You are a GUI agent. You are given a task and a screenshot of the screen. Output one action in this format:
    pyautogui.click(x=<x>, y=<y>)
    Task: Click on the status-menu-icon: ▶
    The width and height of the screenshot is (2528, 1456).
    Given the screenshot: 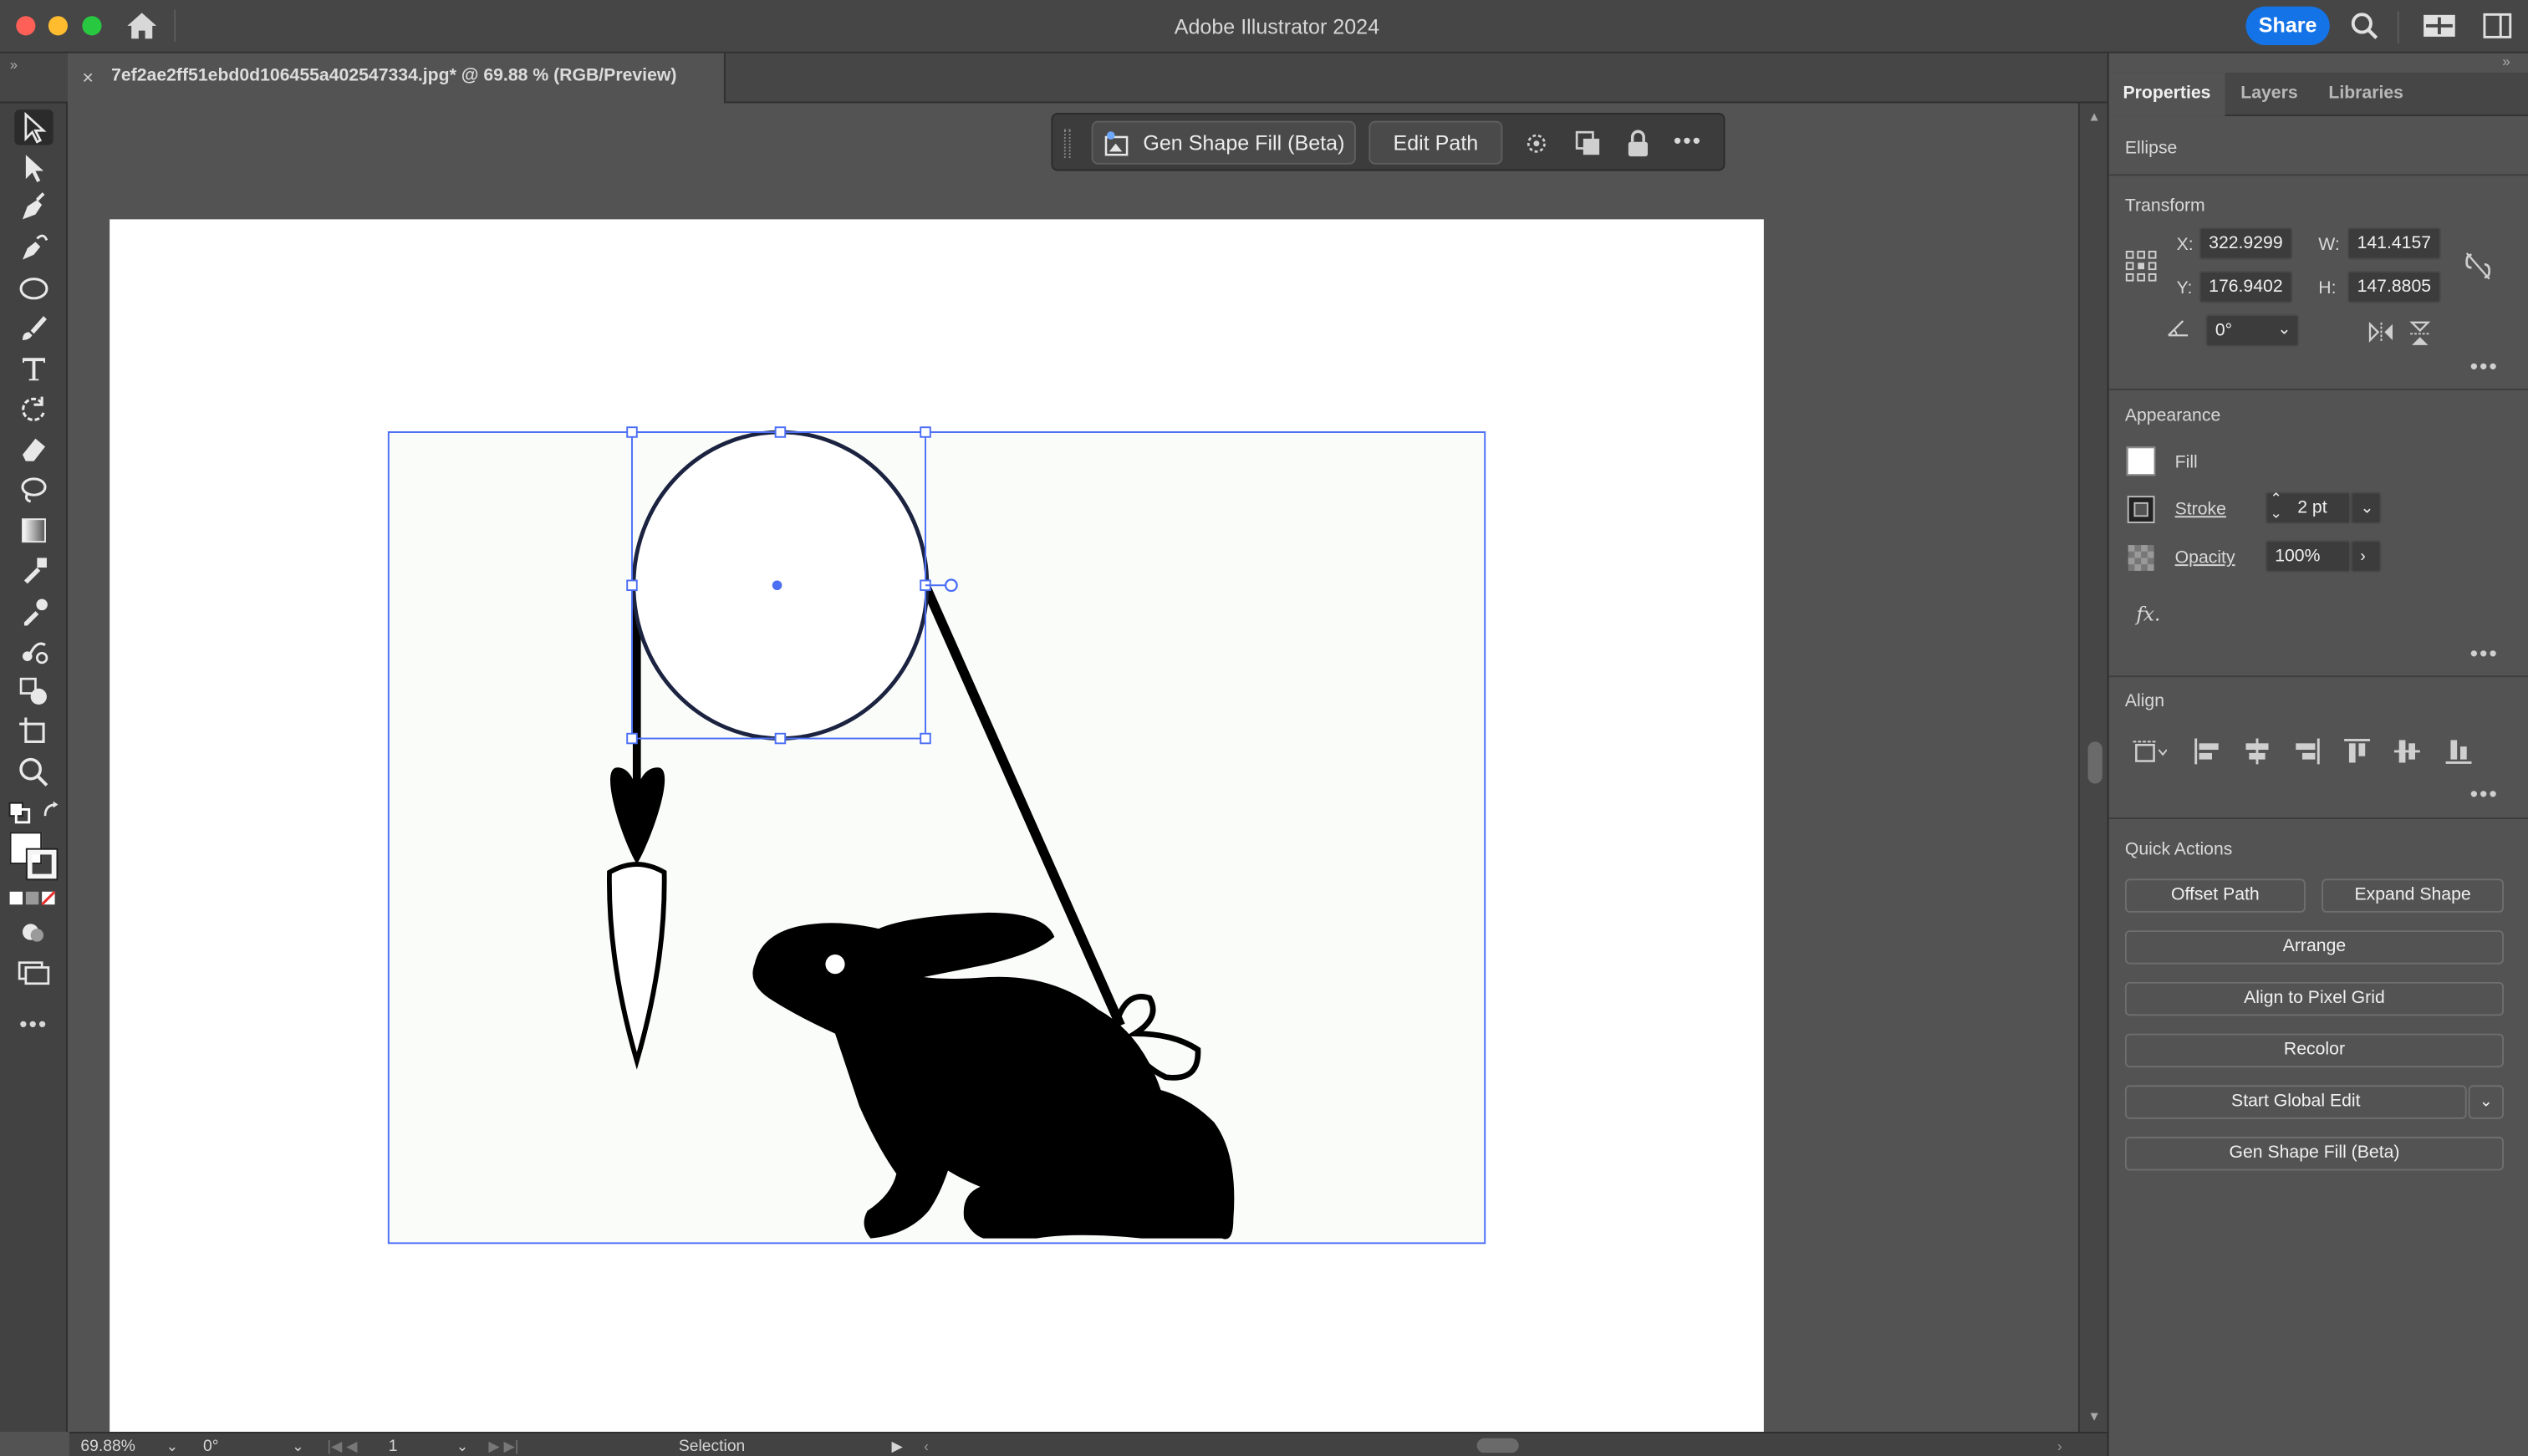 What is the action you would take?
    pyautogui.click(x=896, y=1447)
    